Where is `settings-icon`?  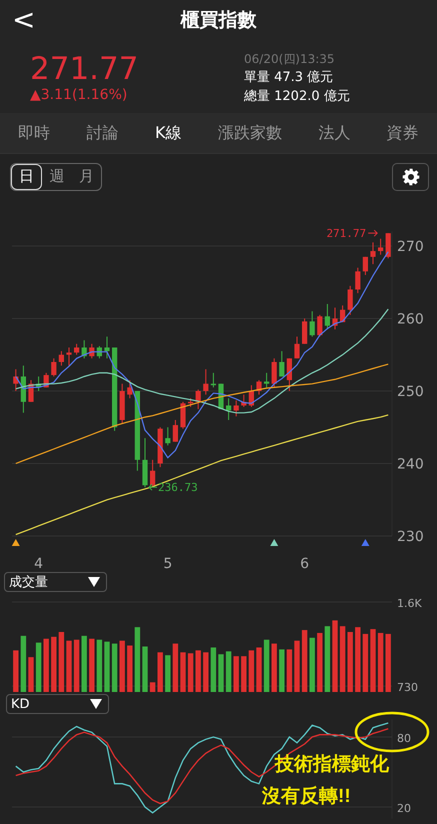 settings-icon is located at coordinates (411, 177).